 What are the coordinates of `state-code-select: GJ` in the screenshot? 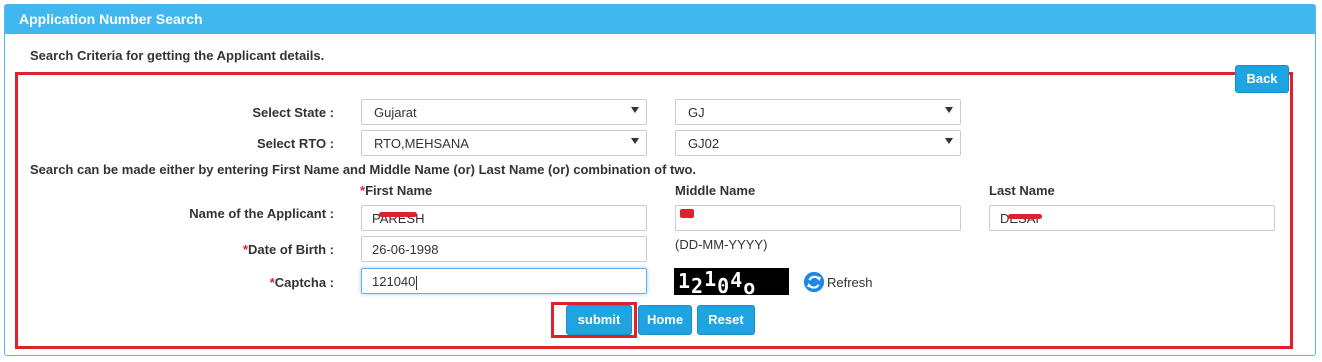 It's located at (818, 112).